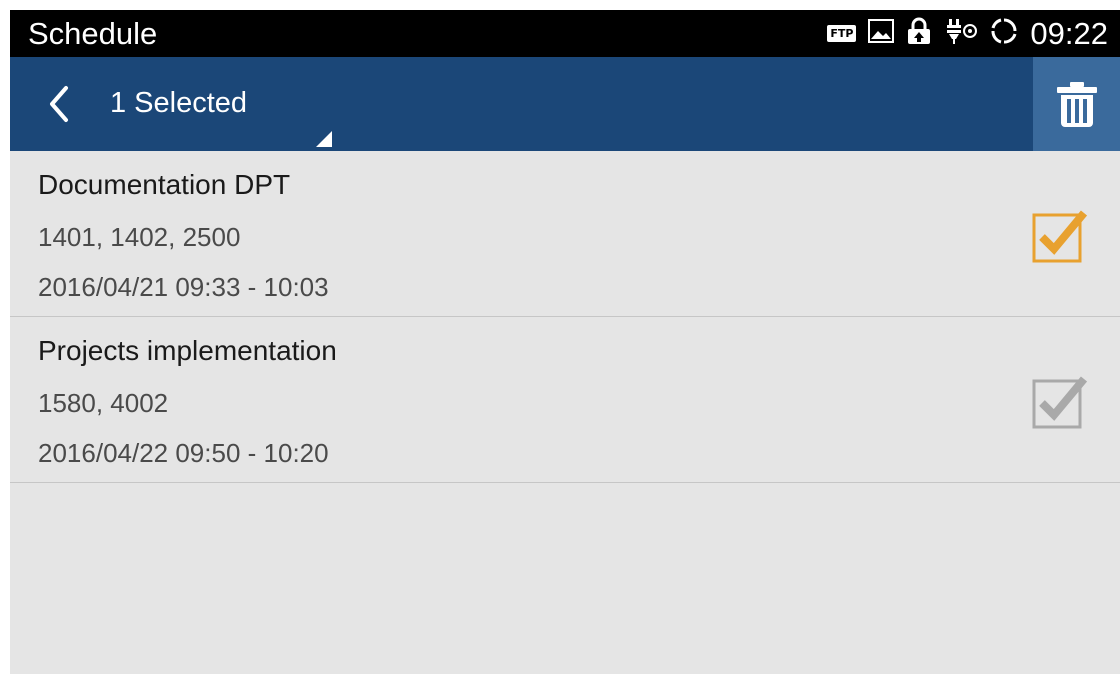 This screenshot has height=674, width=1120. I want to click on status-time: 09:22, so click(1069, 33).